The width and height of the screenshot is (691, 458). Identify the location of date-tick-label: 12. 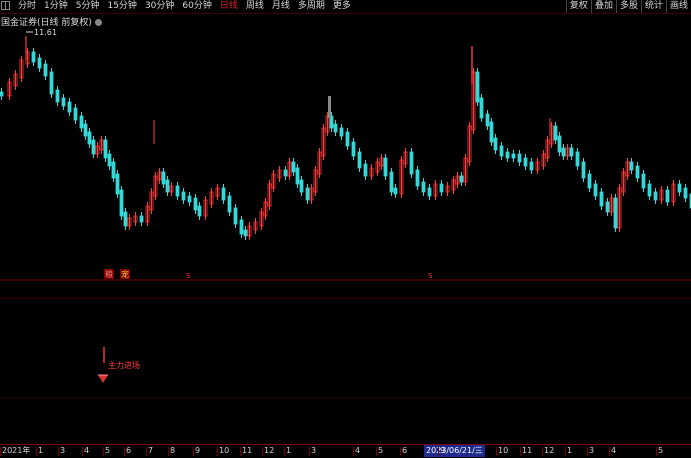
(548, 451).